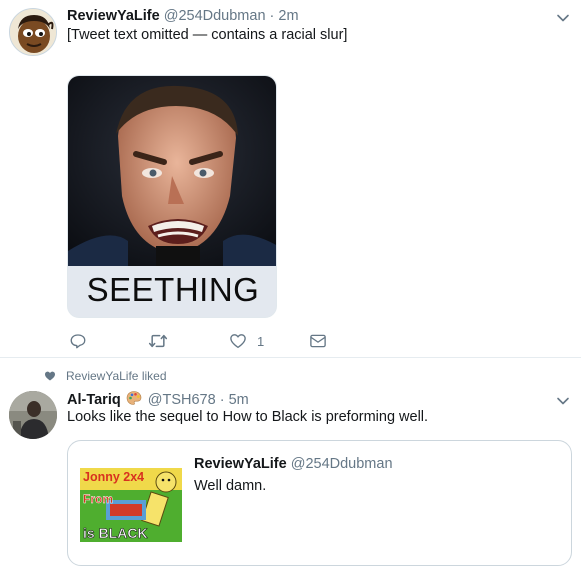 This screenshot has height=577, width=581. What do you see at coordinates (261, 341) in the screenshot?
I see `like-count: 1` at bounding box center [261, 341].